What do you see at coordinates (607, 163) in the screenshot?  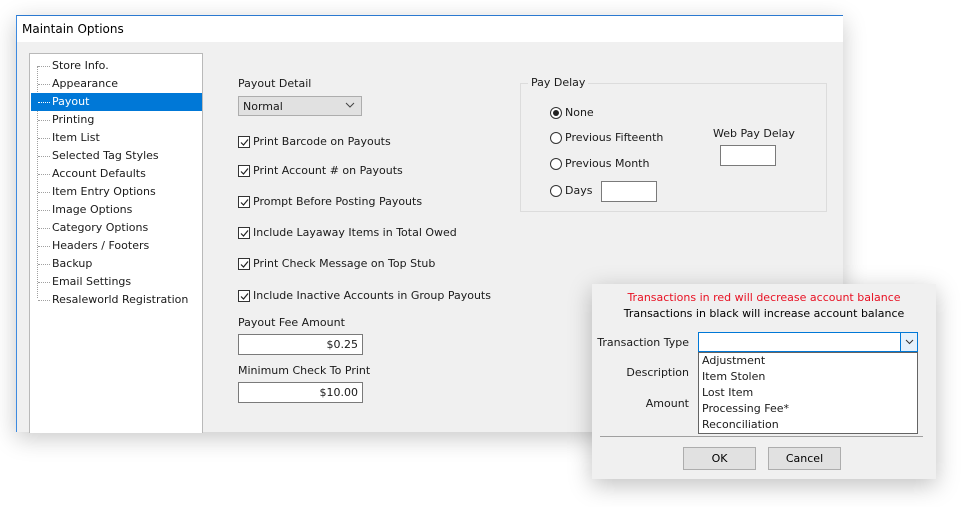 I see `radio-label: Previous Month` at bounding box center [607, 163].